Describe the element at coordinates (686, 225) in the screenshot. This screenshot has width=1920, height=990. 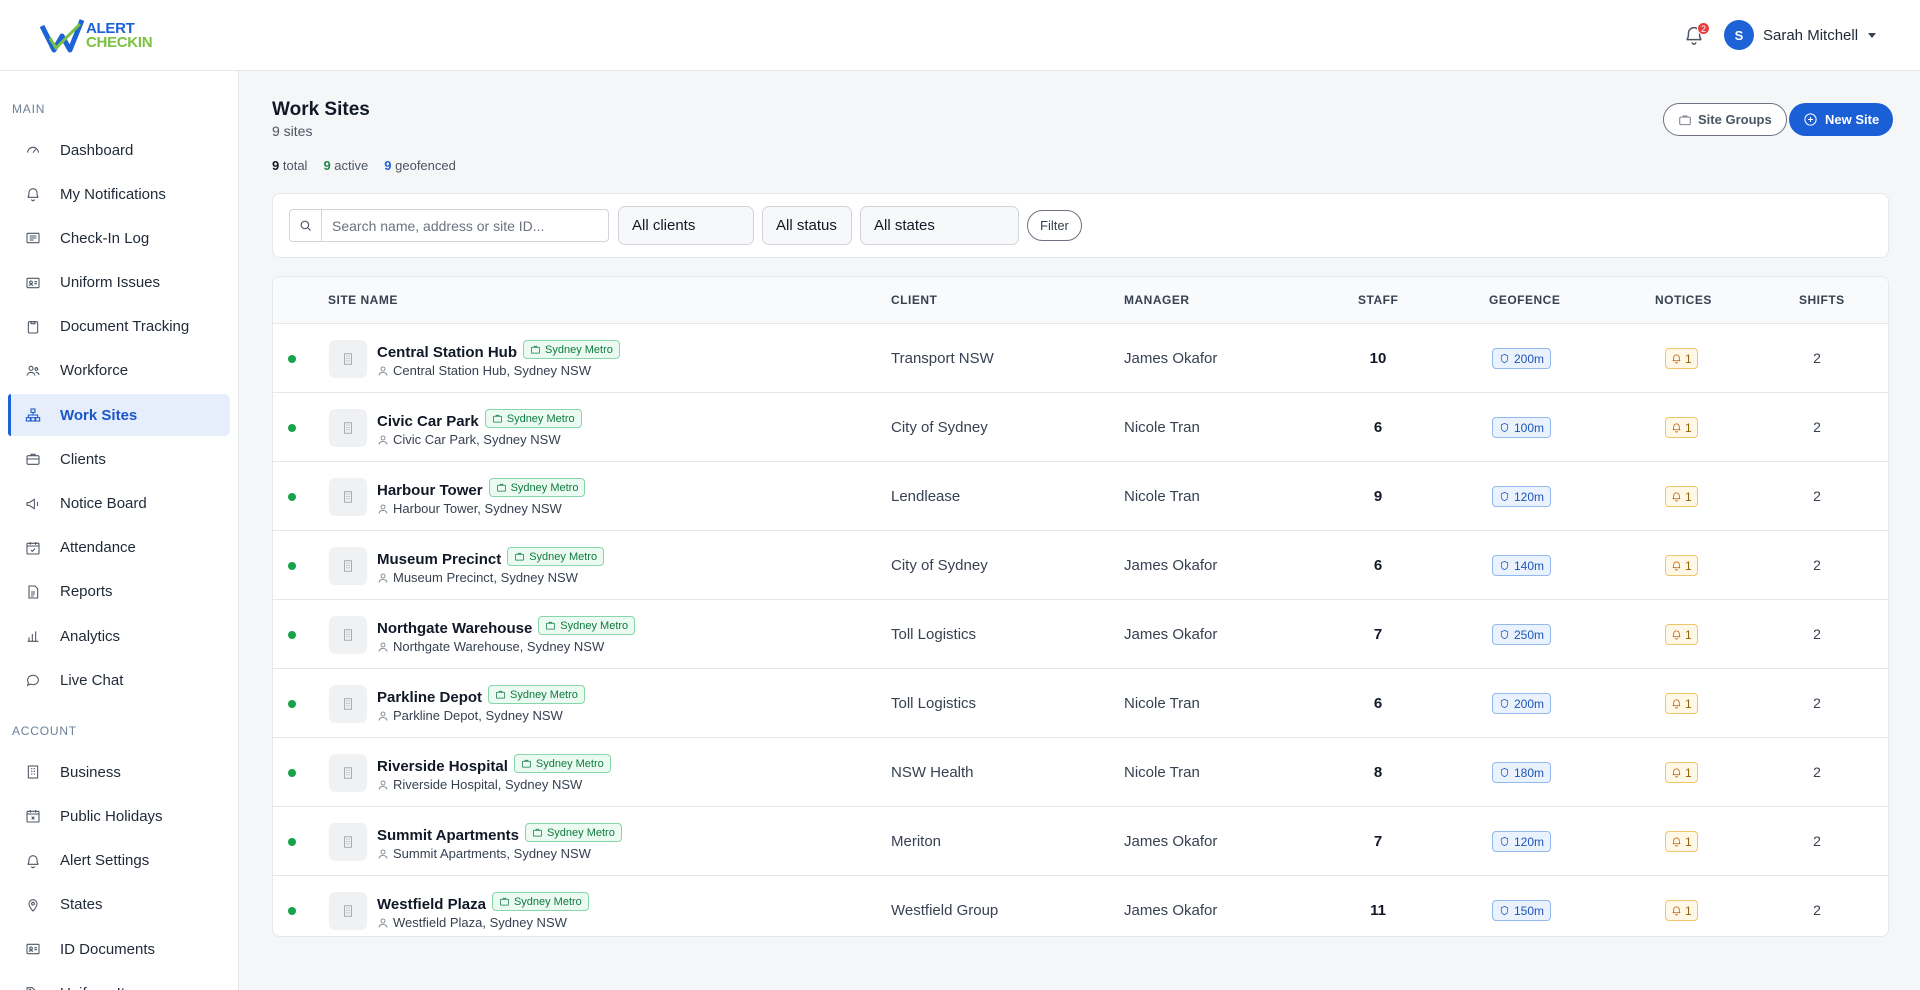
I see `client-select: All clients` at that location.